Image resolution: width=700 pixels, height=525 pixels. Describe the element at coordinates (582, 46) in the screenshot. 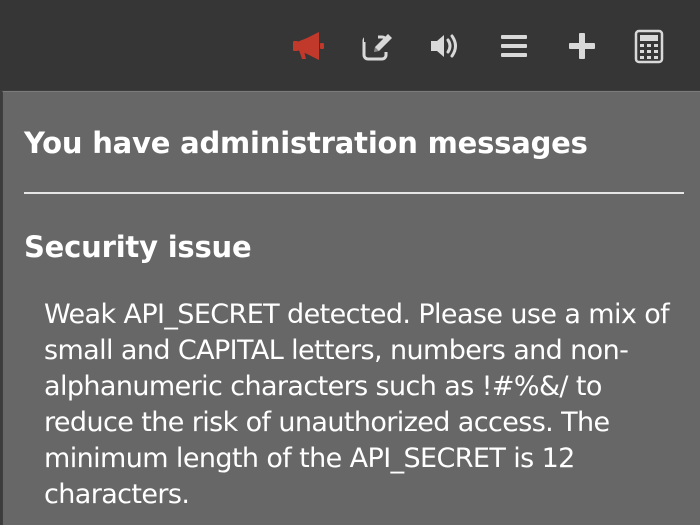

I see `add-icon` at that location.